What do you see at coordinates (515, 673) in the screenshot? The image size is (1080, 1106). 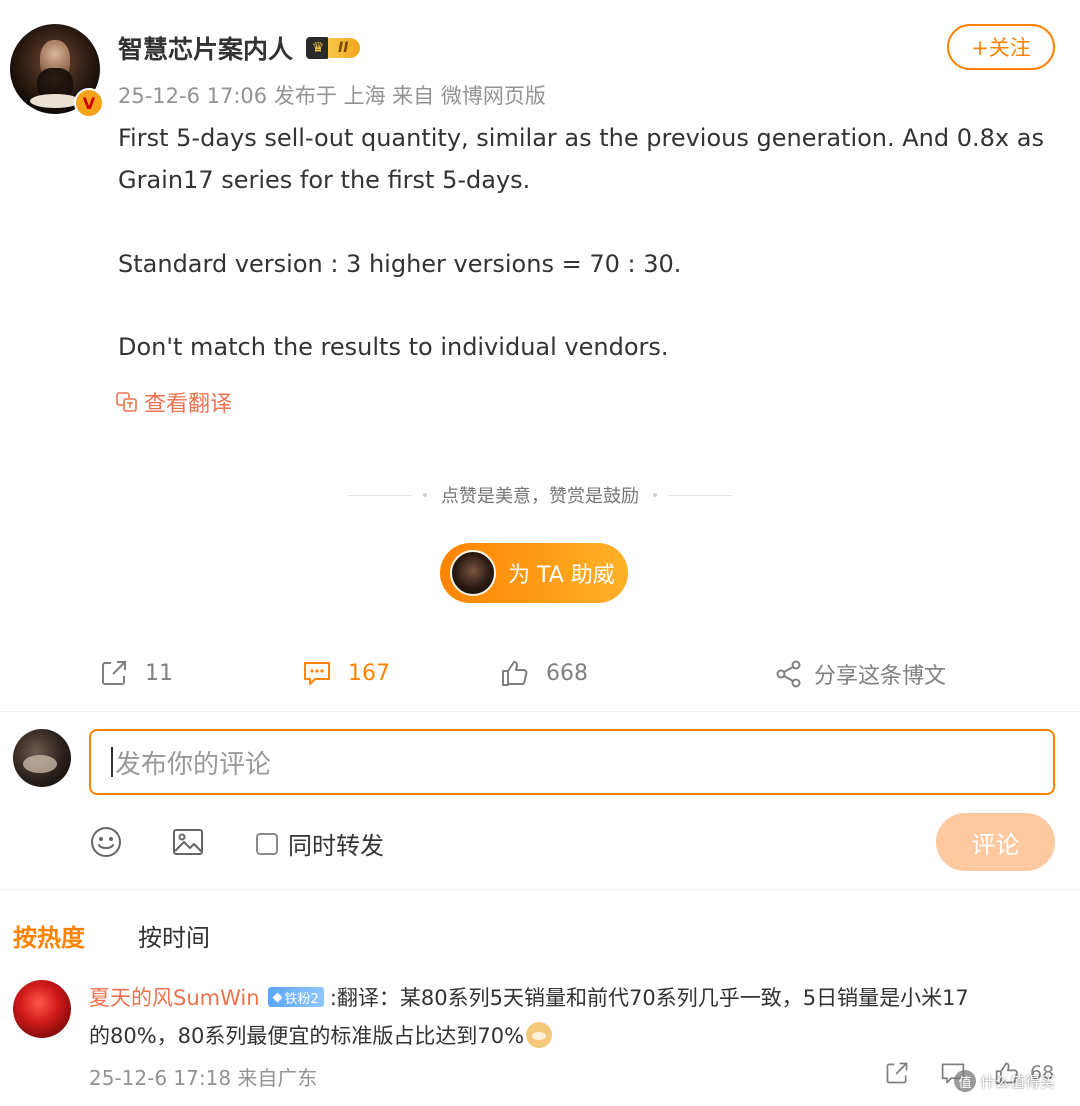 I see `like-icon` at bounding box center [515, 673].